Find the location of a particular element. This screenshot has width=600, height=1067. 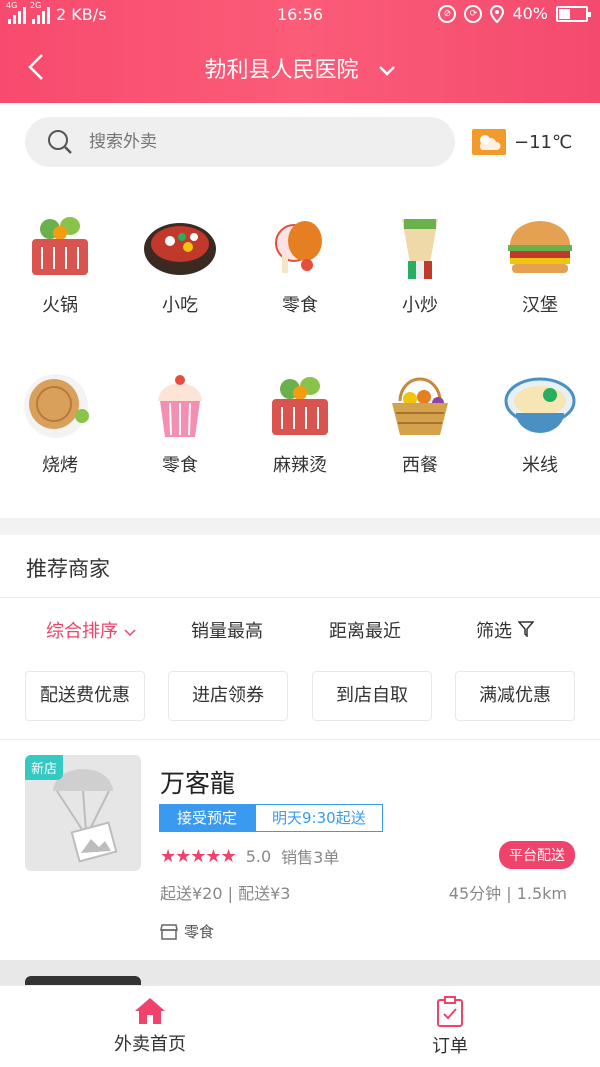

chip-coupon: 进店领券 is located at coordinates (228, 696).